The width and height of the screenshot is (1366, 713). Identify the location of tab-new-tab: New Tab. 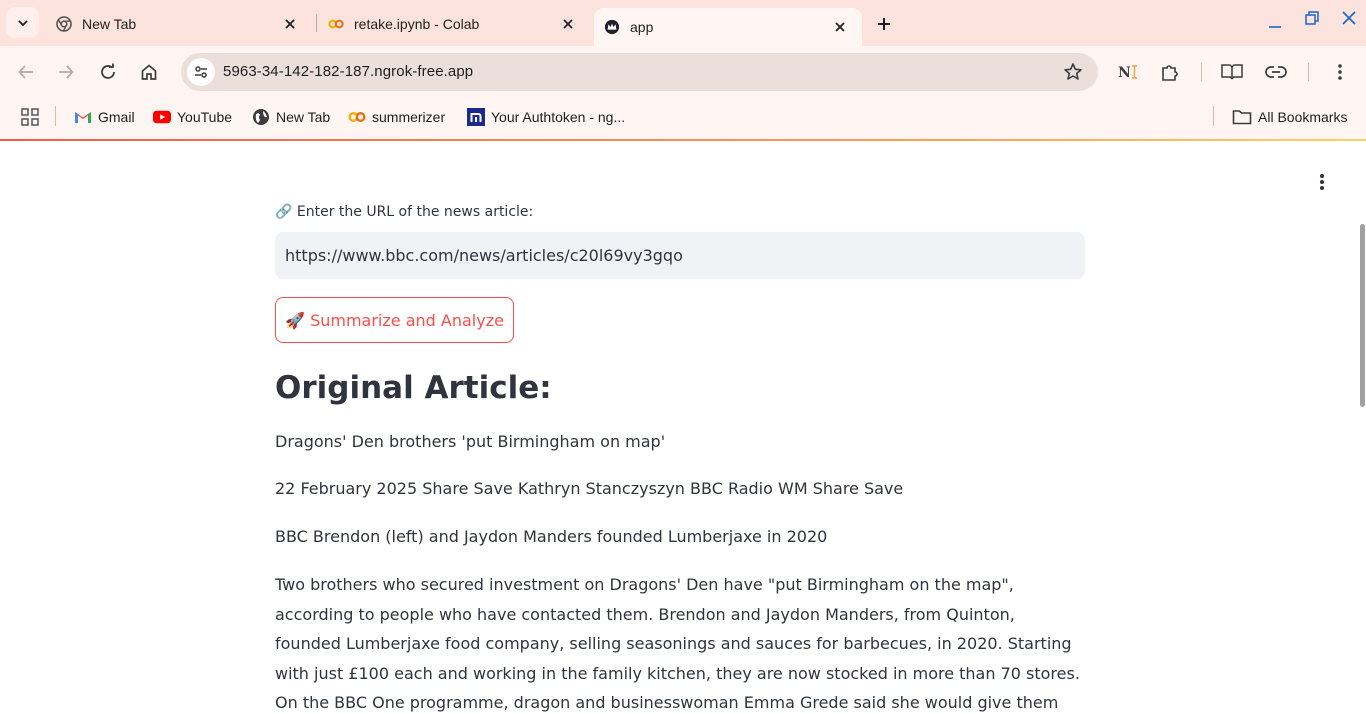
(179, 23).